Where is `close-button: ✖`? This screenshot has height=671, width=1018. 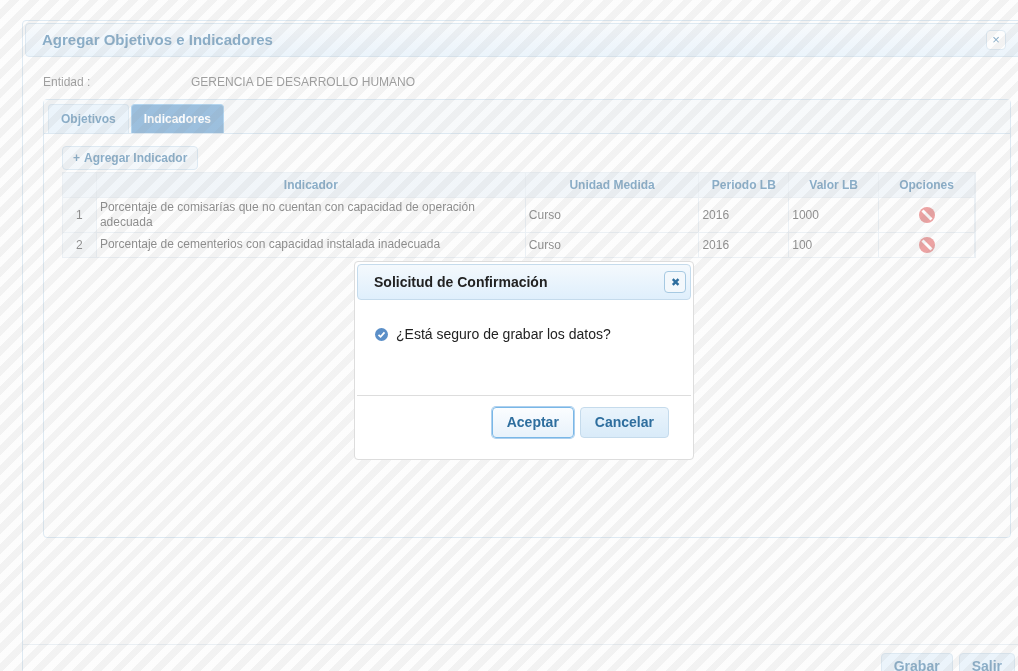 close-button: ✖ is located at coordinates (675, 282).